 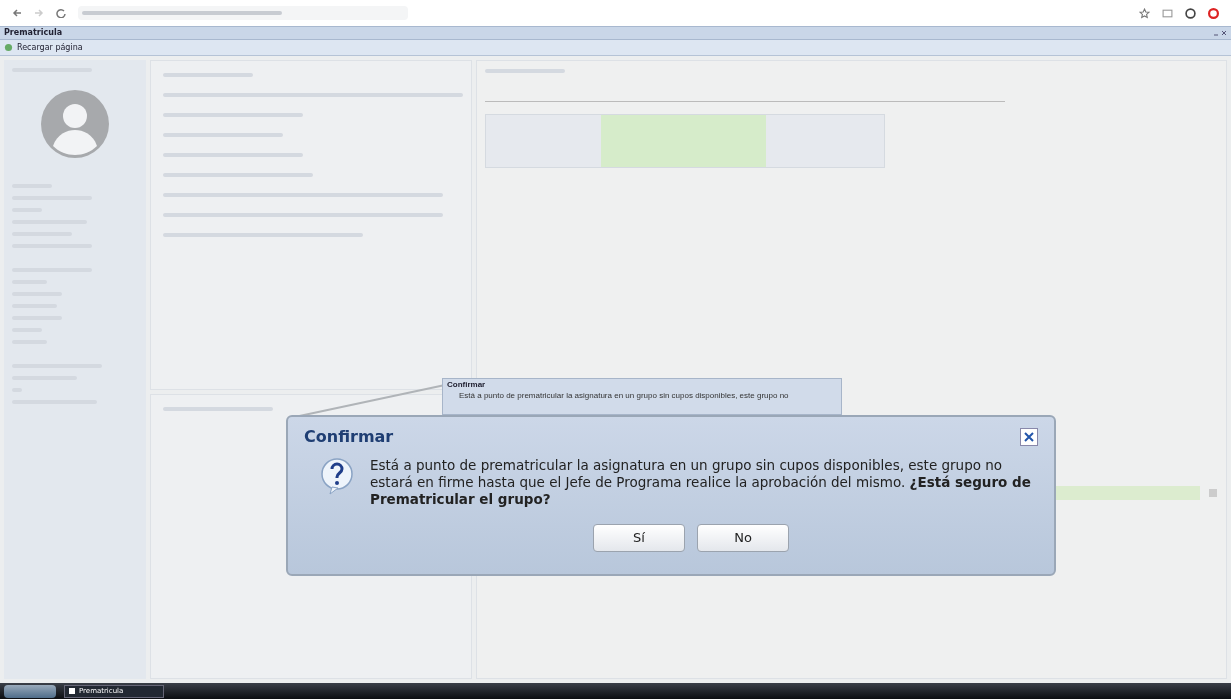 I want to click on reload-icon, so click(x=61, y=13).